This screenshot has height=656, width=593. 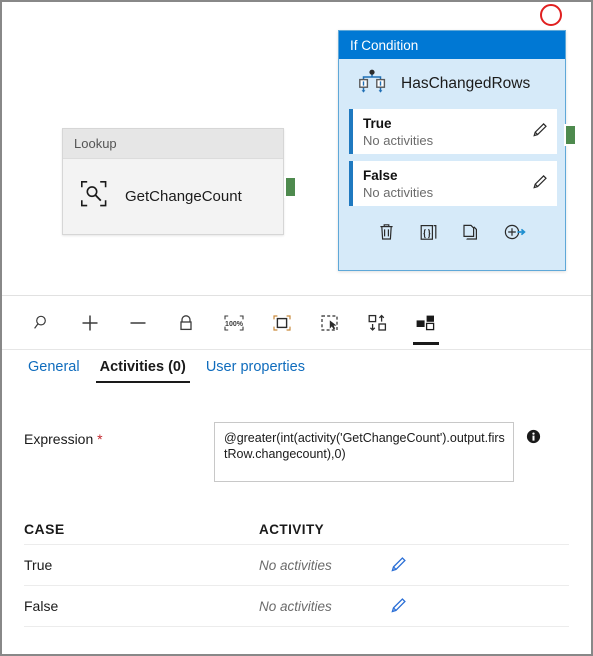 I want to click on lookup-node-body: GetChangeCount, so click(x=173, y=196).